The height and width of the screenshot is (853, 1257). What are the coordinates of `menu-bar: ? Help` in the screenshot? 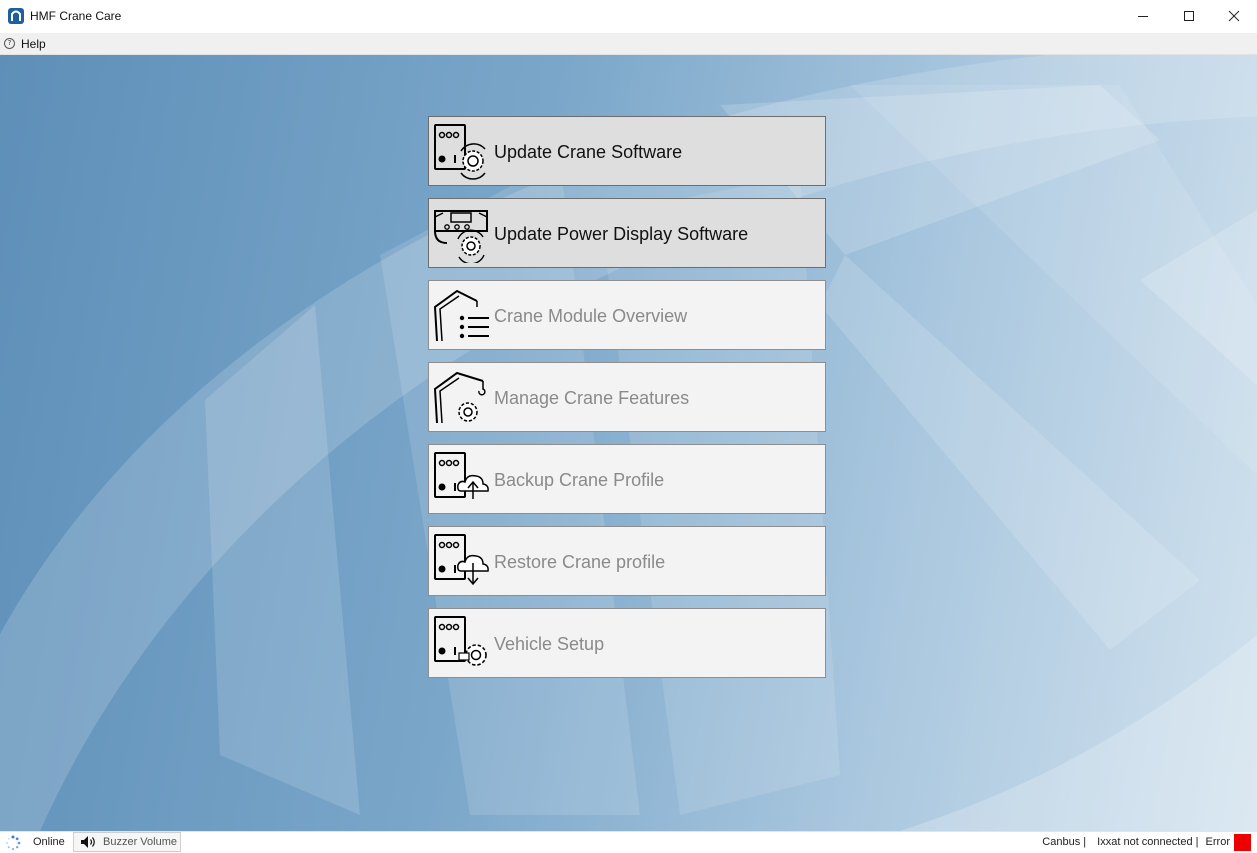 It's located at (628, 44).